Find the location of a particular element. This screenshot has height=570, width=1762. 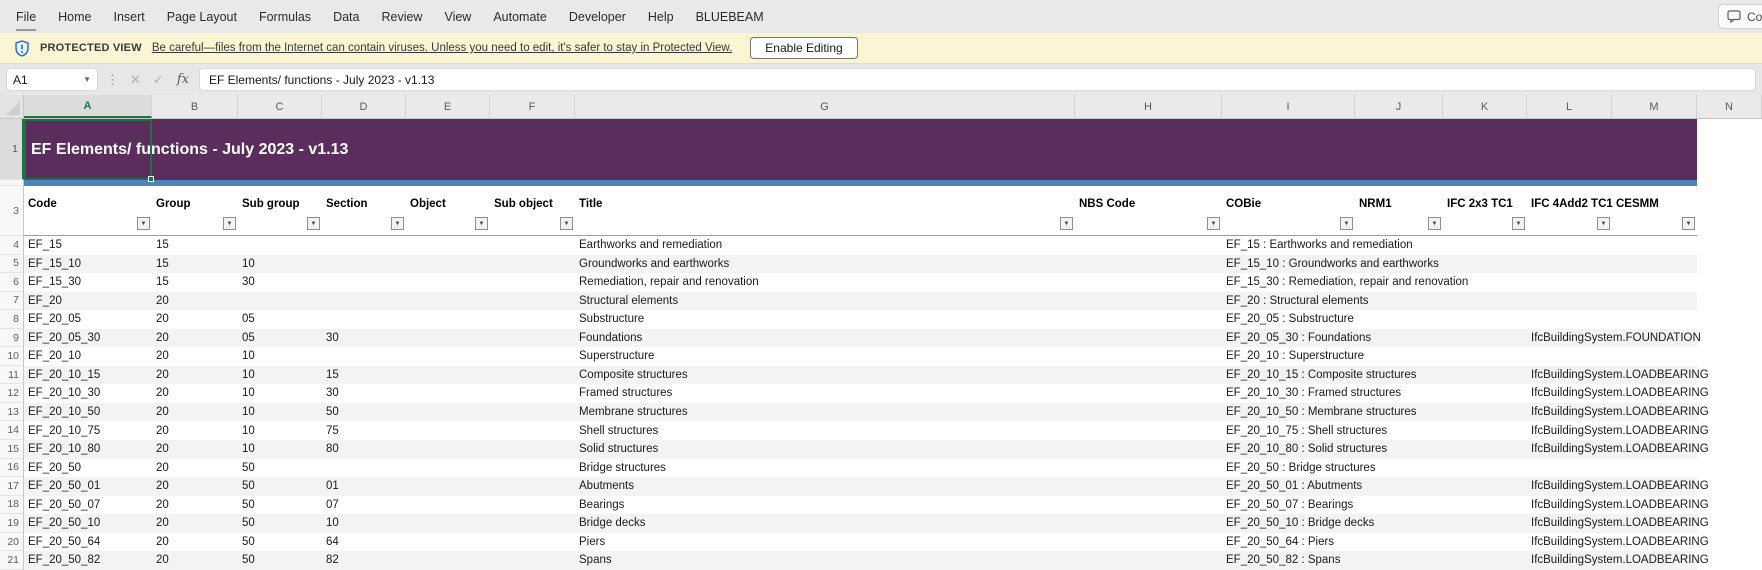

row-header-7: 7 is located at coordinates (11, 301).